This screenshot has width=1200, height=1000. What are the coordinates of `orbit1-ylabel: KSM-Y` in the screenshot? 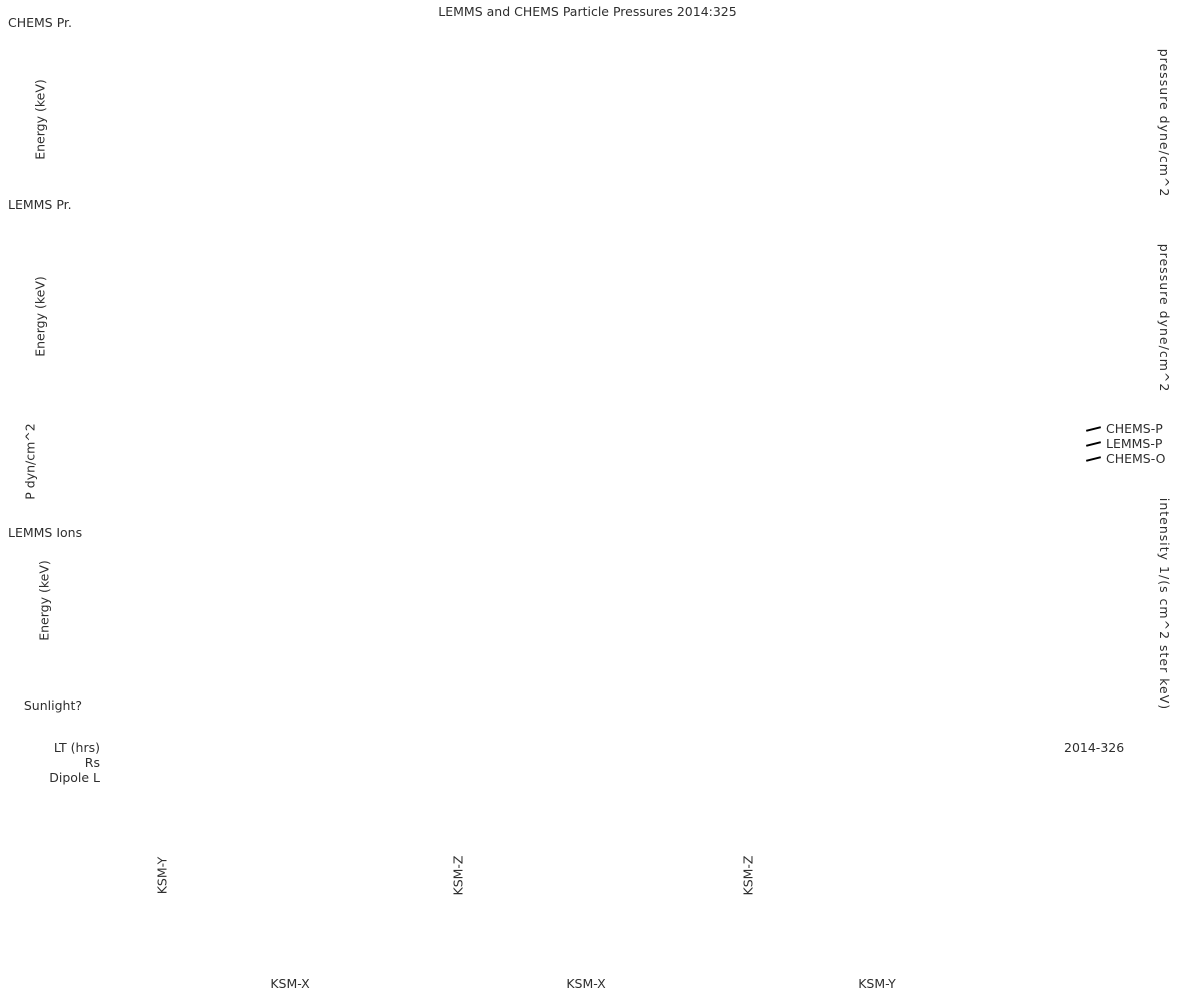 It's located at (162, 875).